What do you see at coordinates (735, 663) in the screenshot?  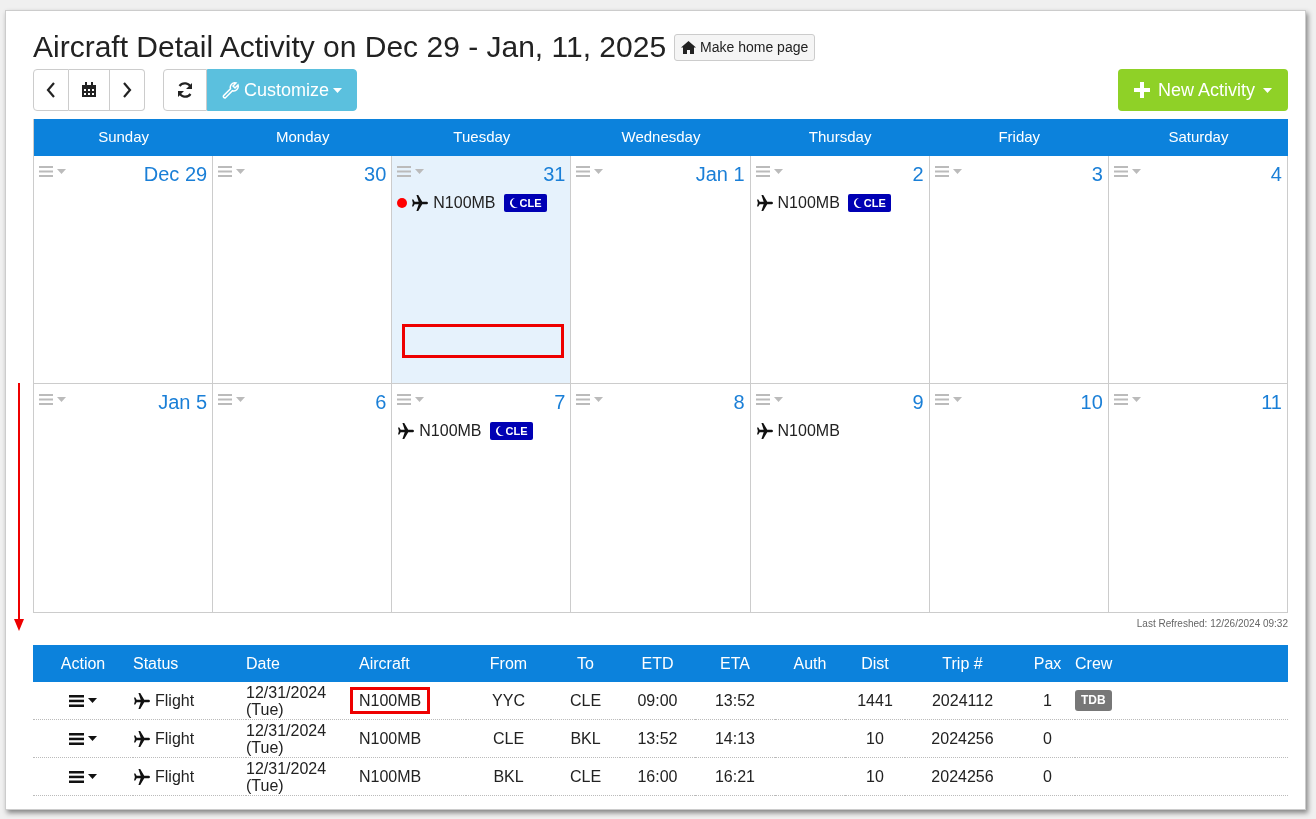 I see `column-header: ETA` at bounding box center [735, 663].